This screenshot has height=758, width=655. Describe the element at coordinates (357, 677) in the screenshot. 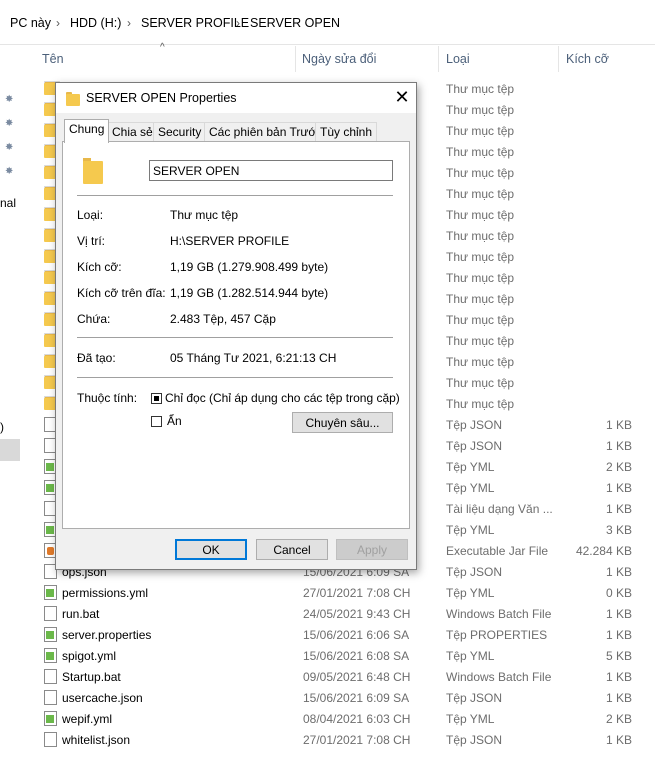

I see `file-date: 09/05/2021 6:48 CH` at that location.